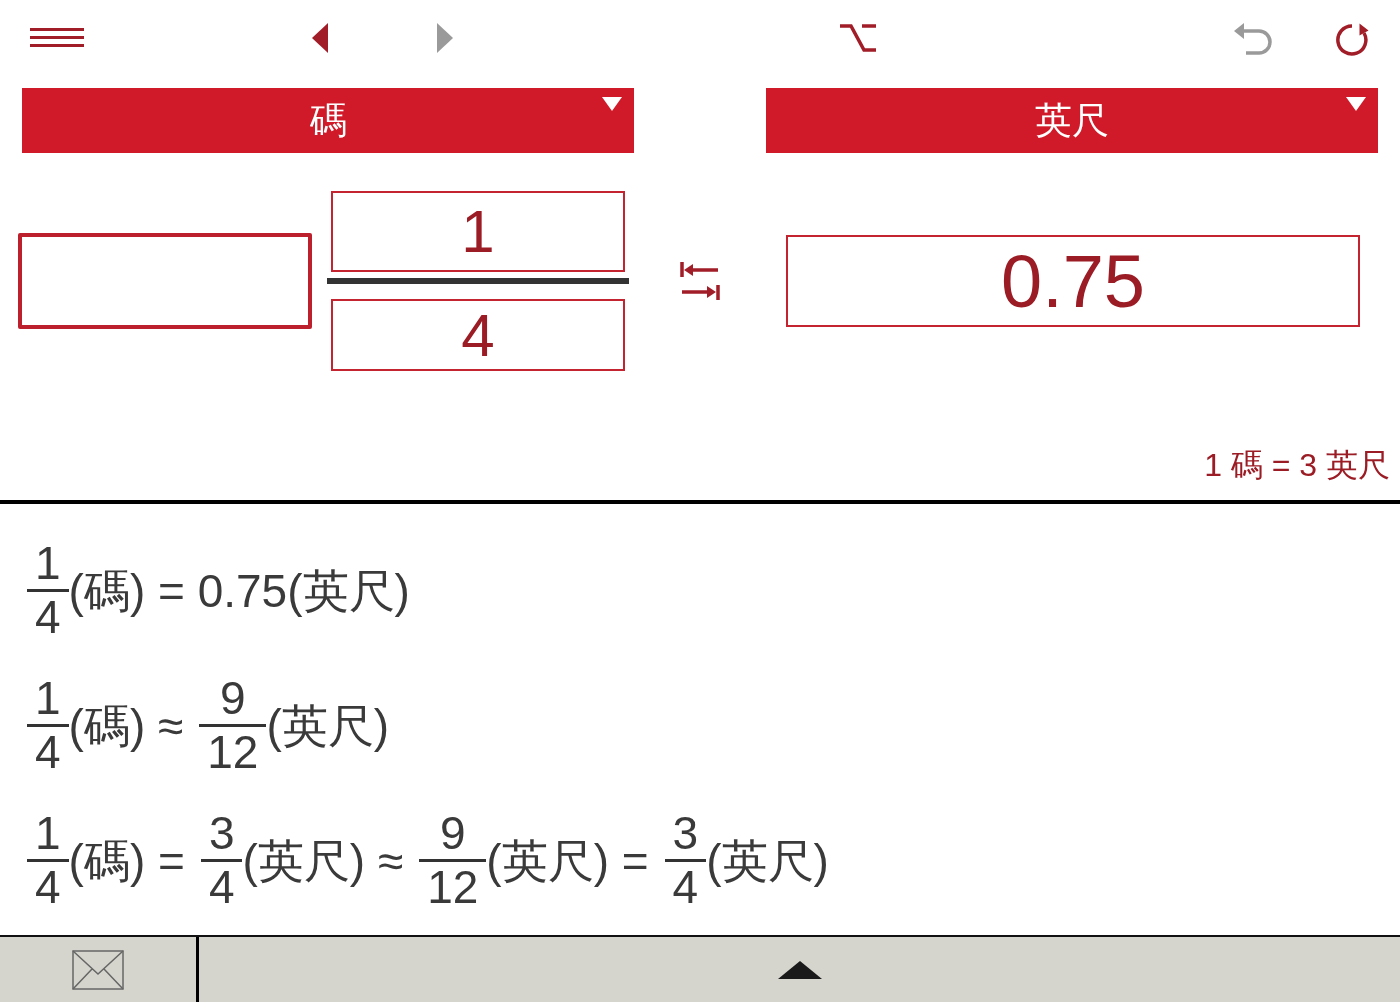 This screenshot has height=1002, width=1400. What do you see at coordinates (126, 861) in the screenshot?
I see `equation-text: (碼) =` at bounding box center [126, 861].